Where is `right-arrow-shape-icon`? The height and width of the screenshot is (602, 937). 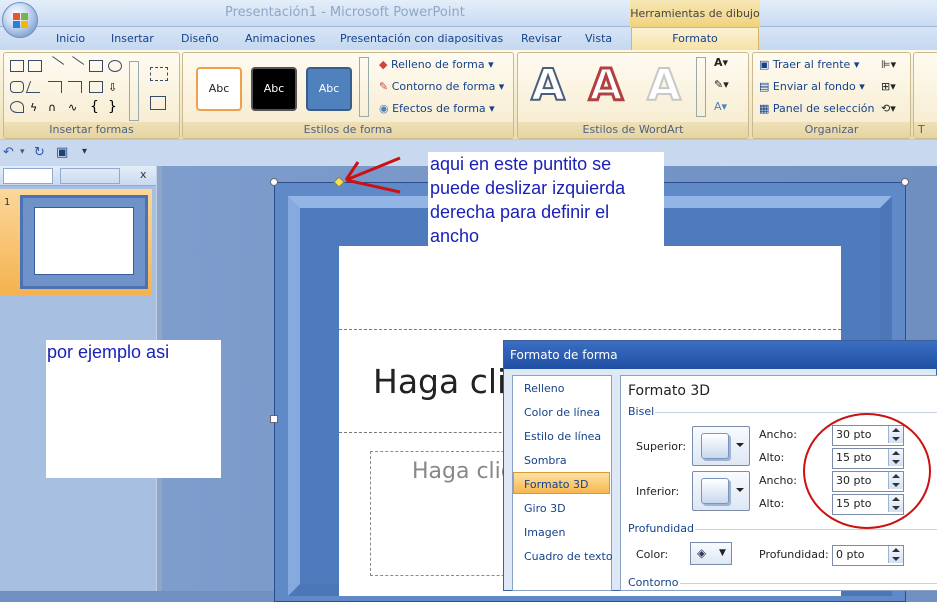 right-arrow-shape-icon is located at coordinates (96, 87).